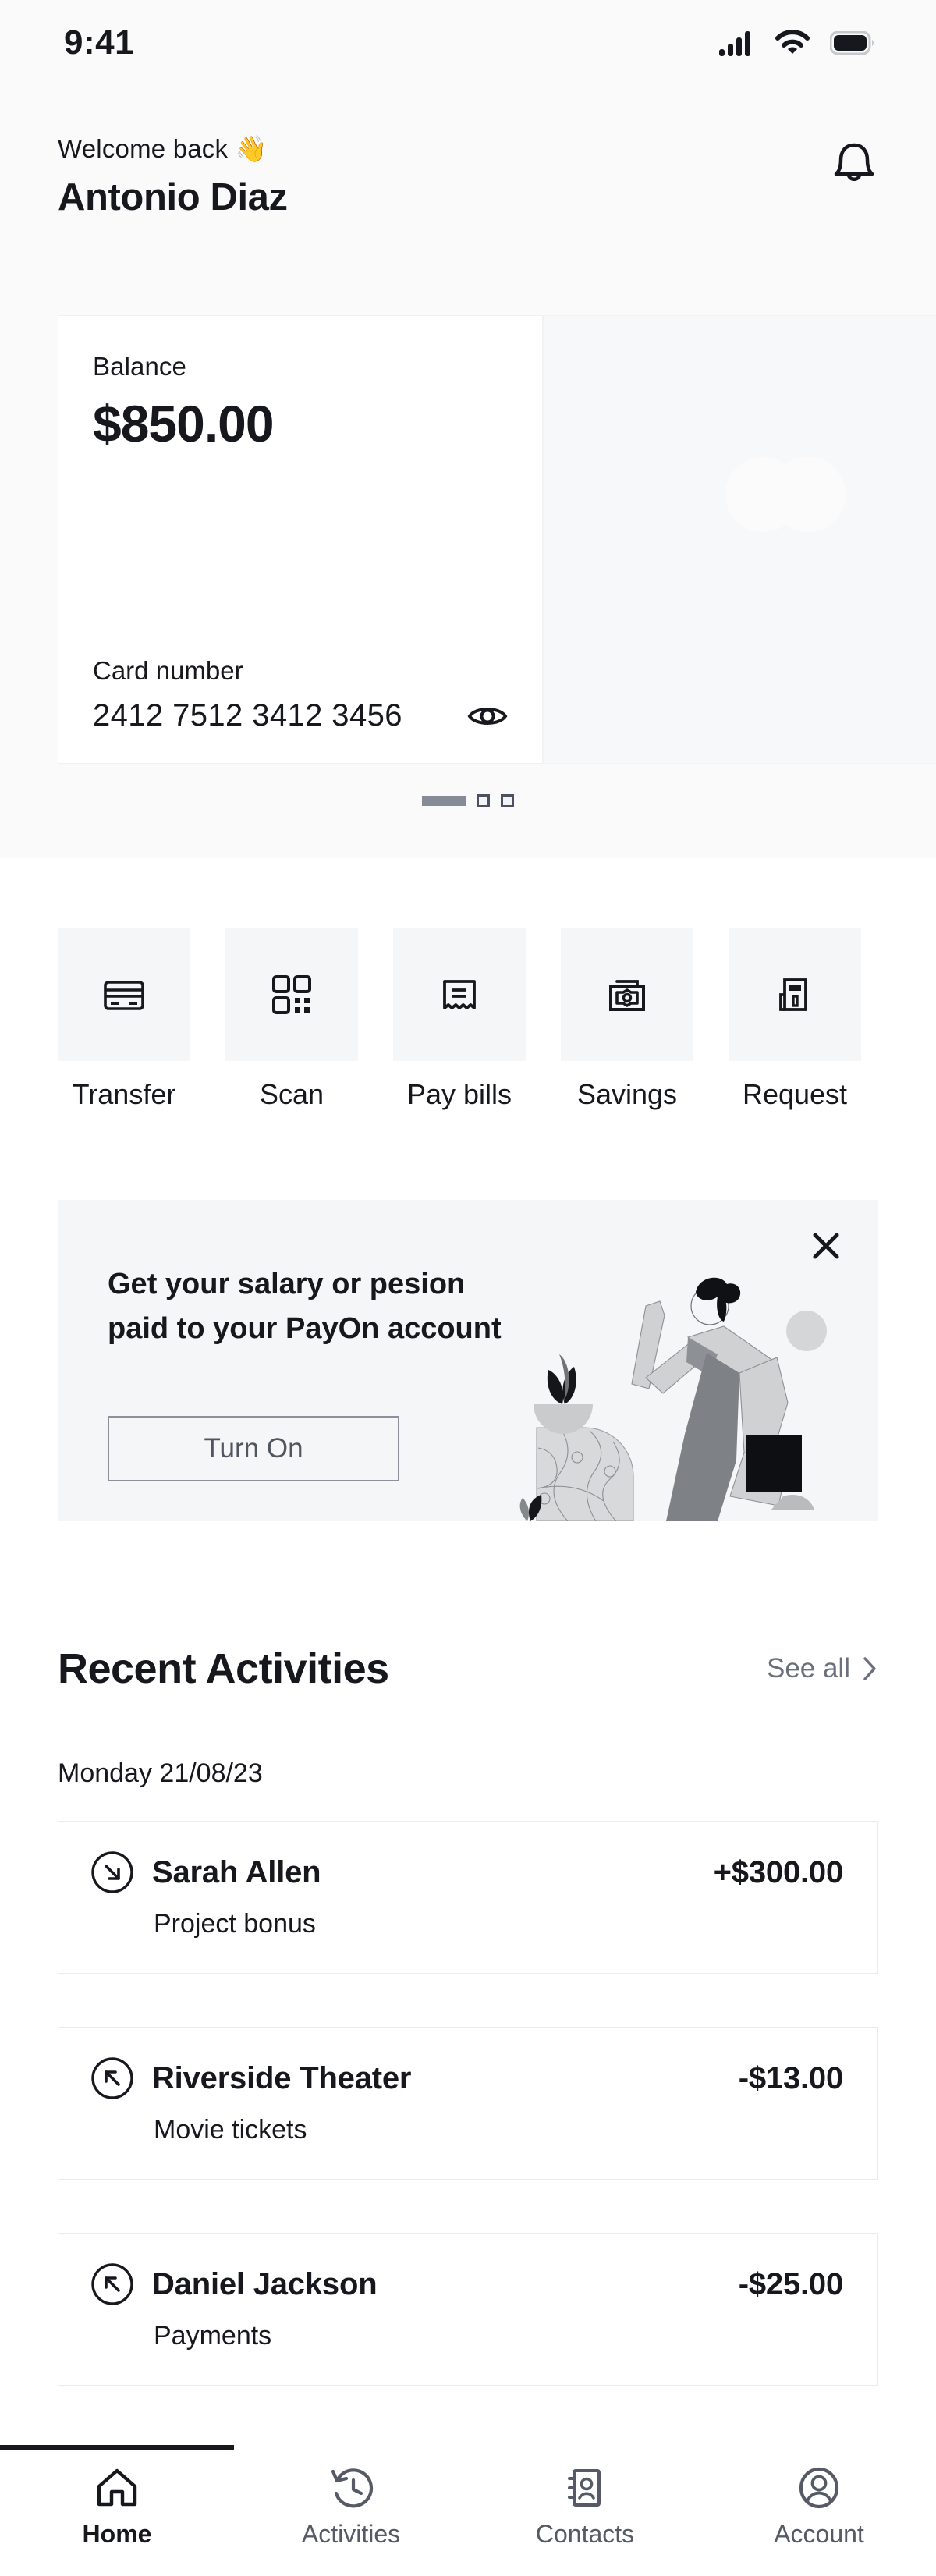  I want to click on balance-card-ghost, so click(740, 539).